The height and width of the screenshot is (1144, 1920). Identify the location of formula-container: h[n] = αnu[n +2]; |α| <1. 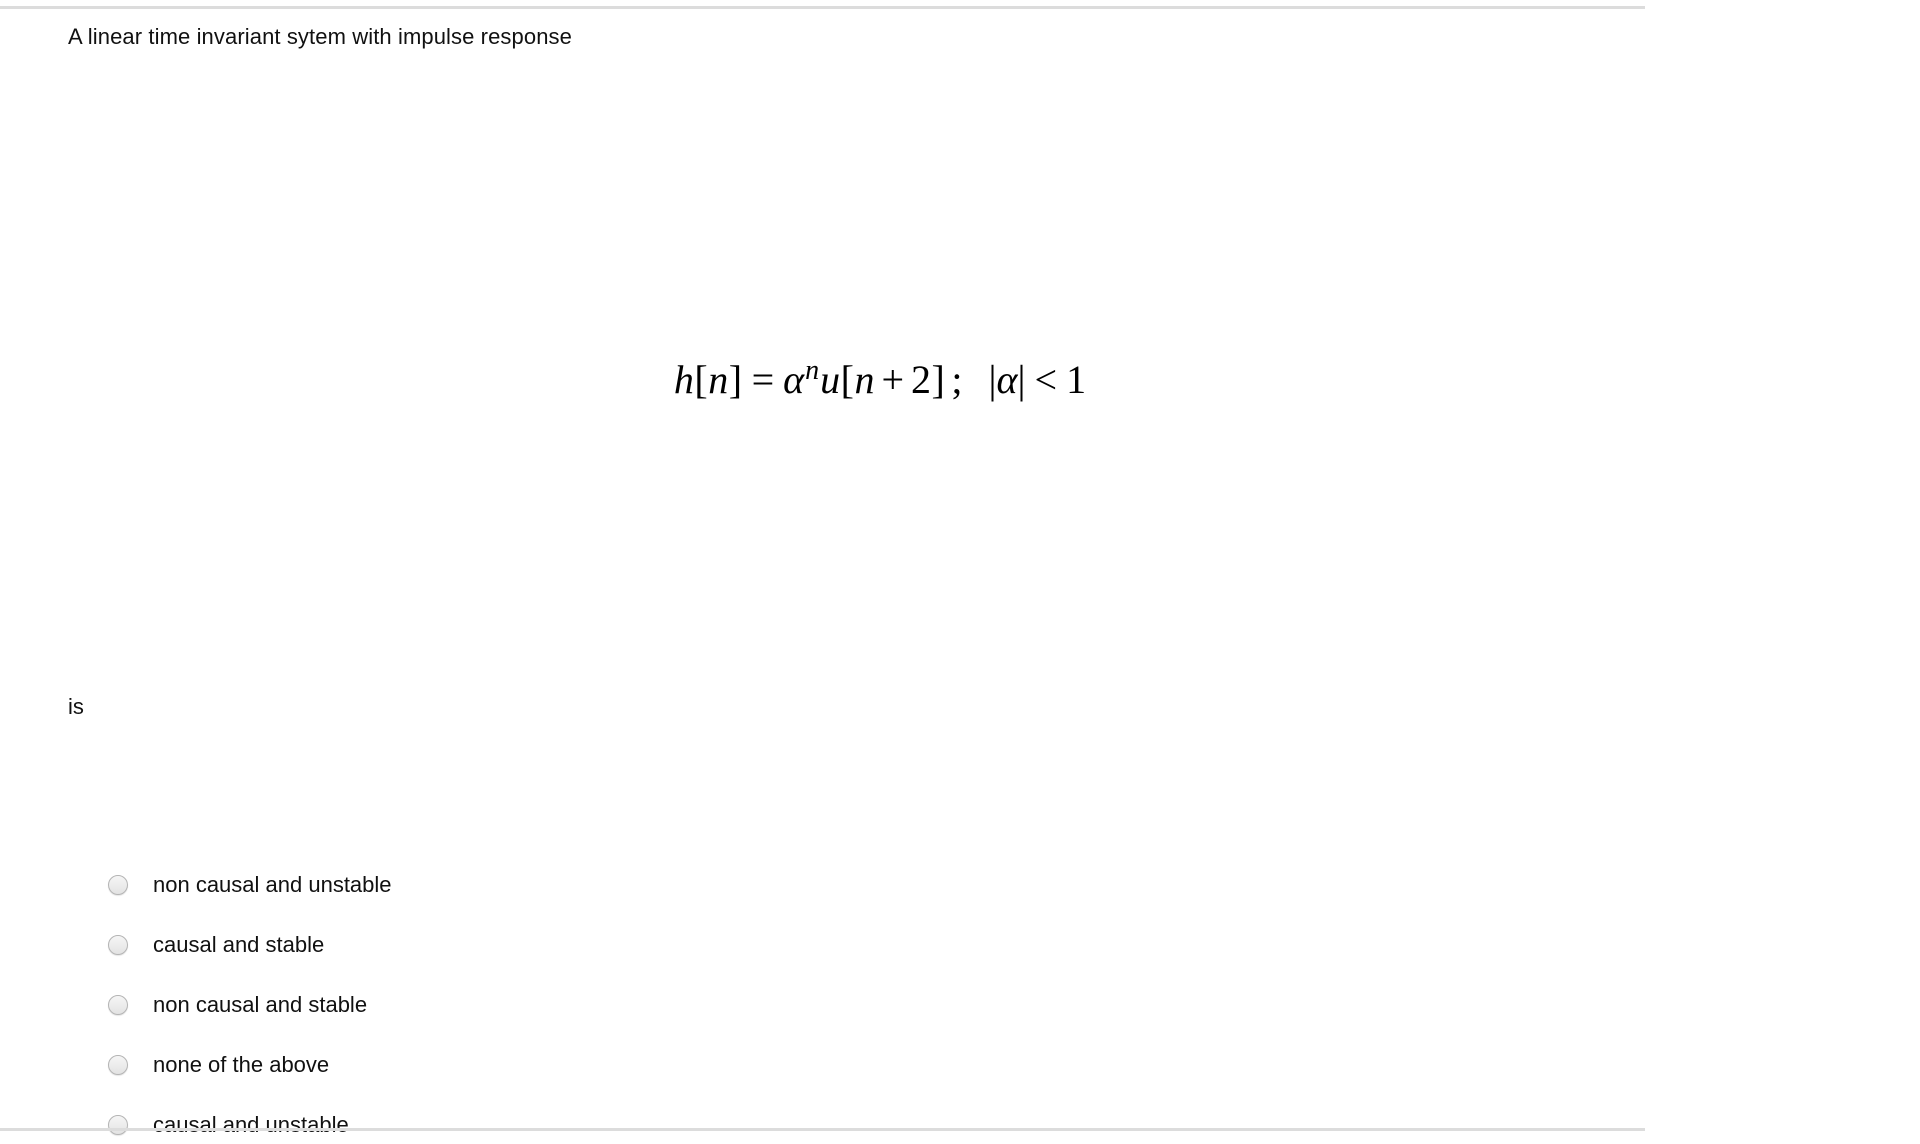
(880, 379).